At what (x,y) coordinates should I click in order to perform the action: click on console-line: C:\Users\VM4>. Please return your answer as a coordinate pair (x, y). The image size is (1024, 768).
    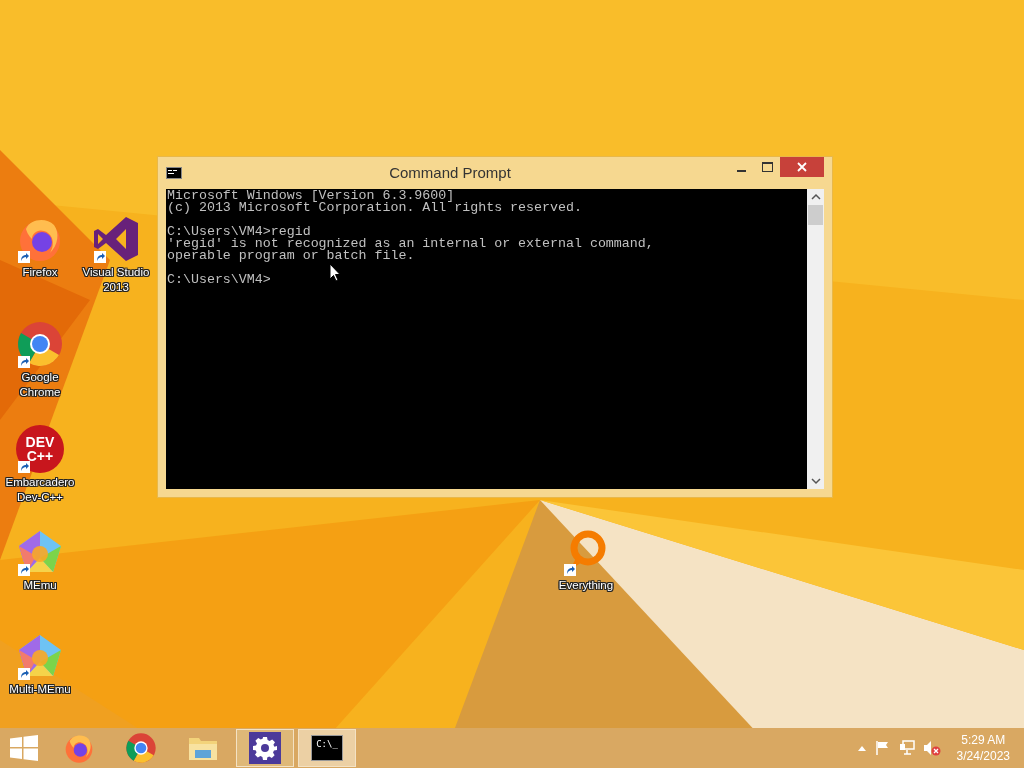
    Looking at the image, I should click on (219, 280).